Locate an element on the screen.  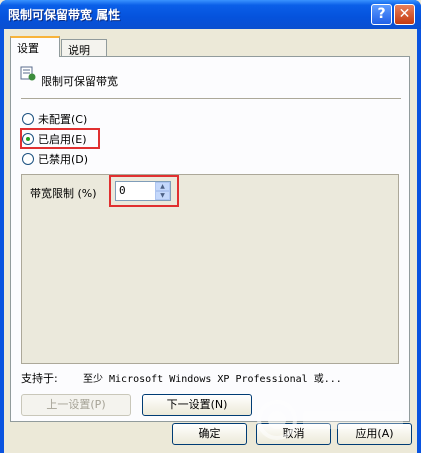
next-setting-button: 下一设置(N) is located at coordinates (197, 405).